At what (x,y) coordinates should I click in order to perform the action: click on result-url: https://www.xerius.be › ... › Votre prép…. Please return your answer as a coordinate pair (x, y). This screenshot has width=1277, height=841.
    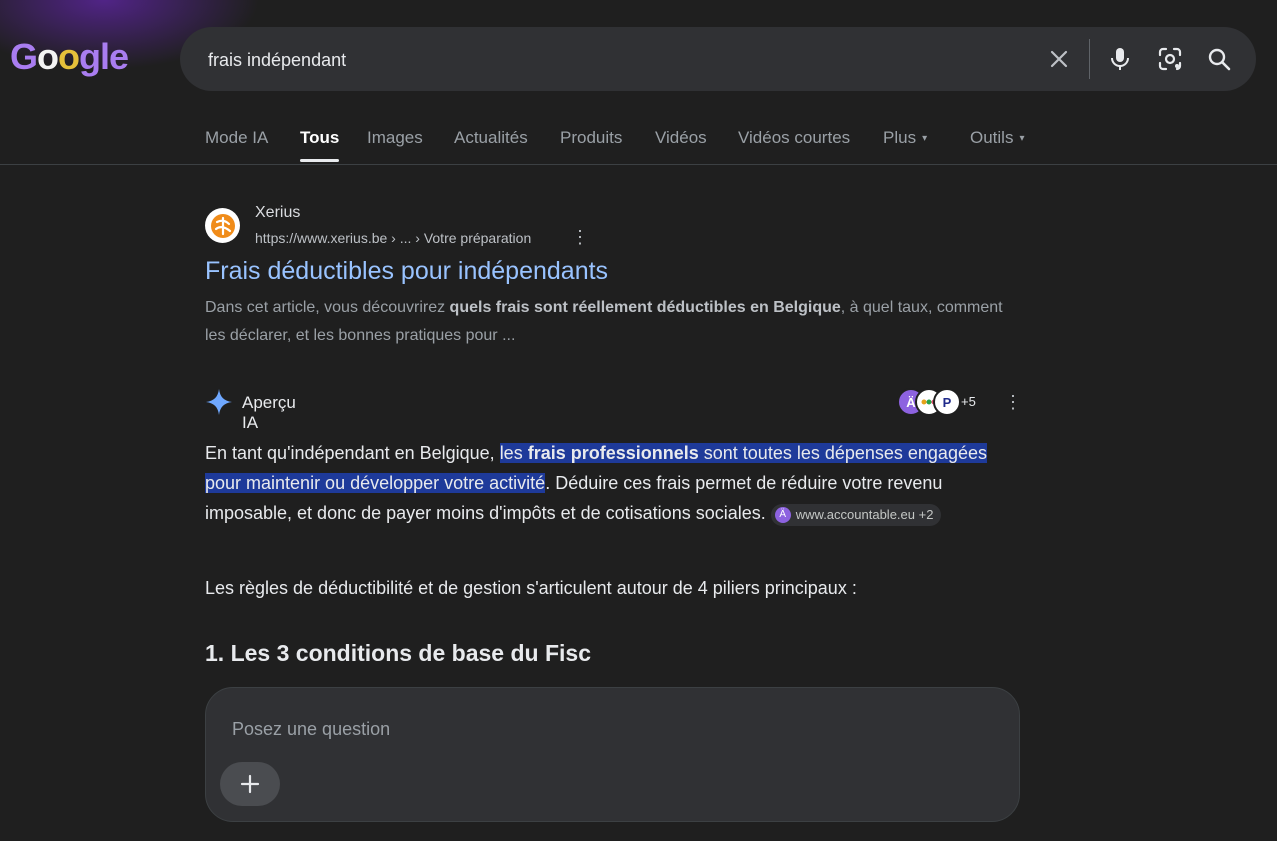
    Looking at the image, I should click on (393, 238).